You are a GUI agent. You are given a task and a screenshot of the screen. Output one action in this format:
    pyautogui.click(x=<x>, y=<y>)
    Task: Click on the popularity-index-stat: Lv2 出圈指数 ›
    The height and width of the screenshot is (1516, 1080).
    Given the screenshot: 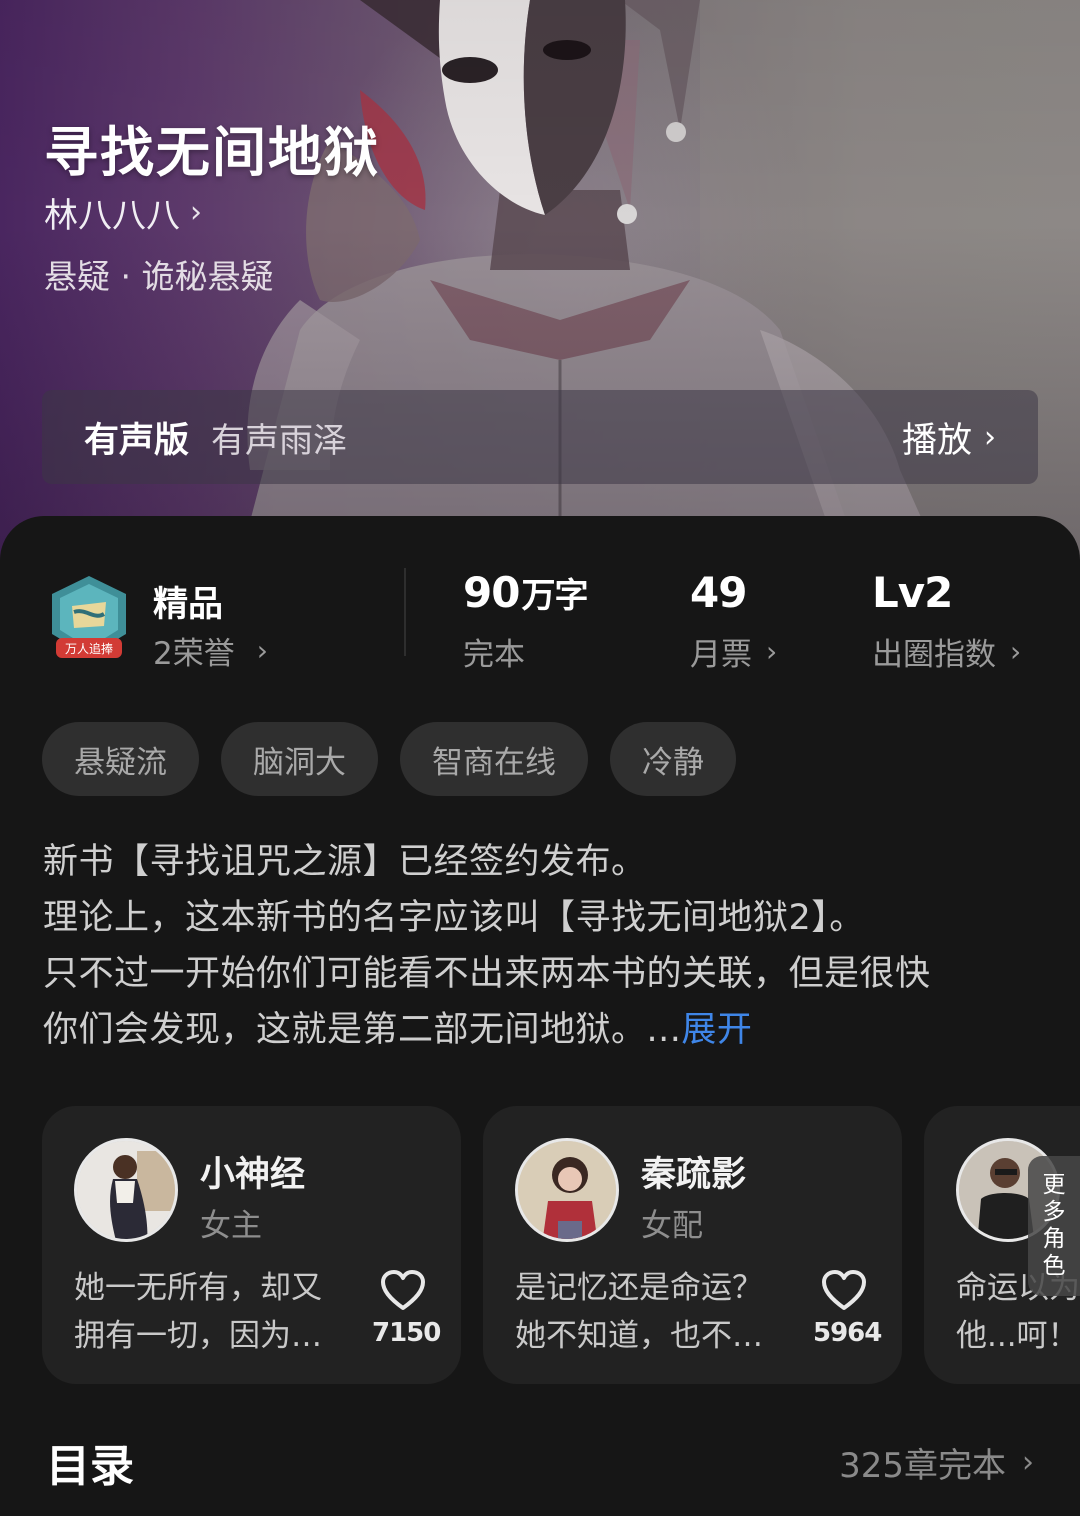 What is the action you would take?
    pyautogui.click(x=946, y=621)
    